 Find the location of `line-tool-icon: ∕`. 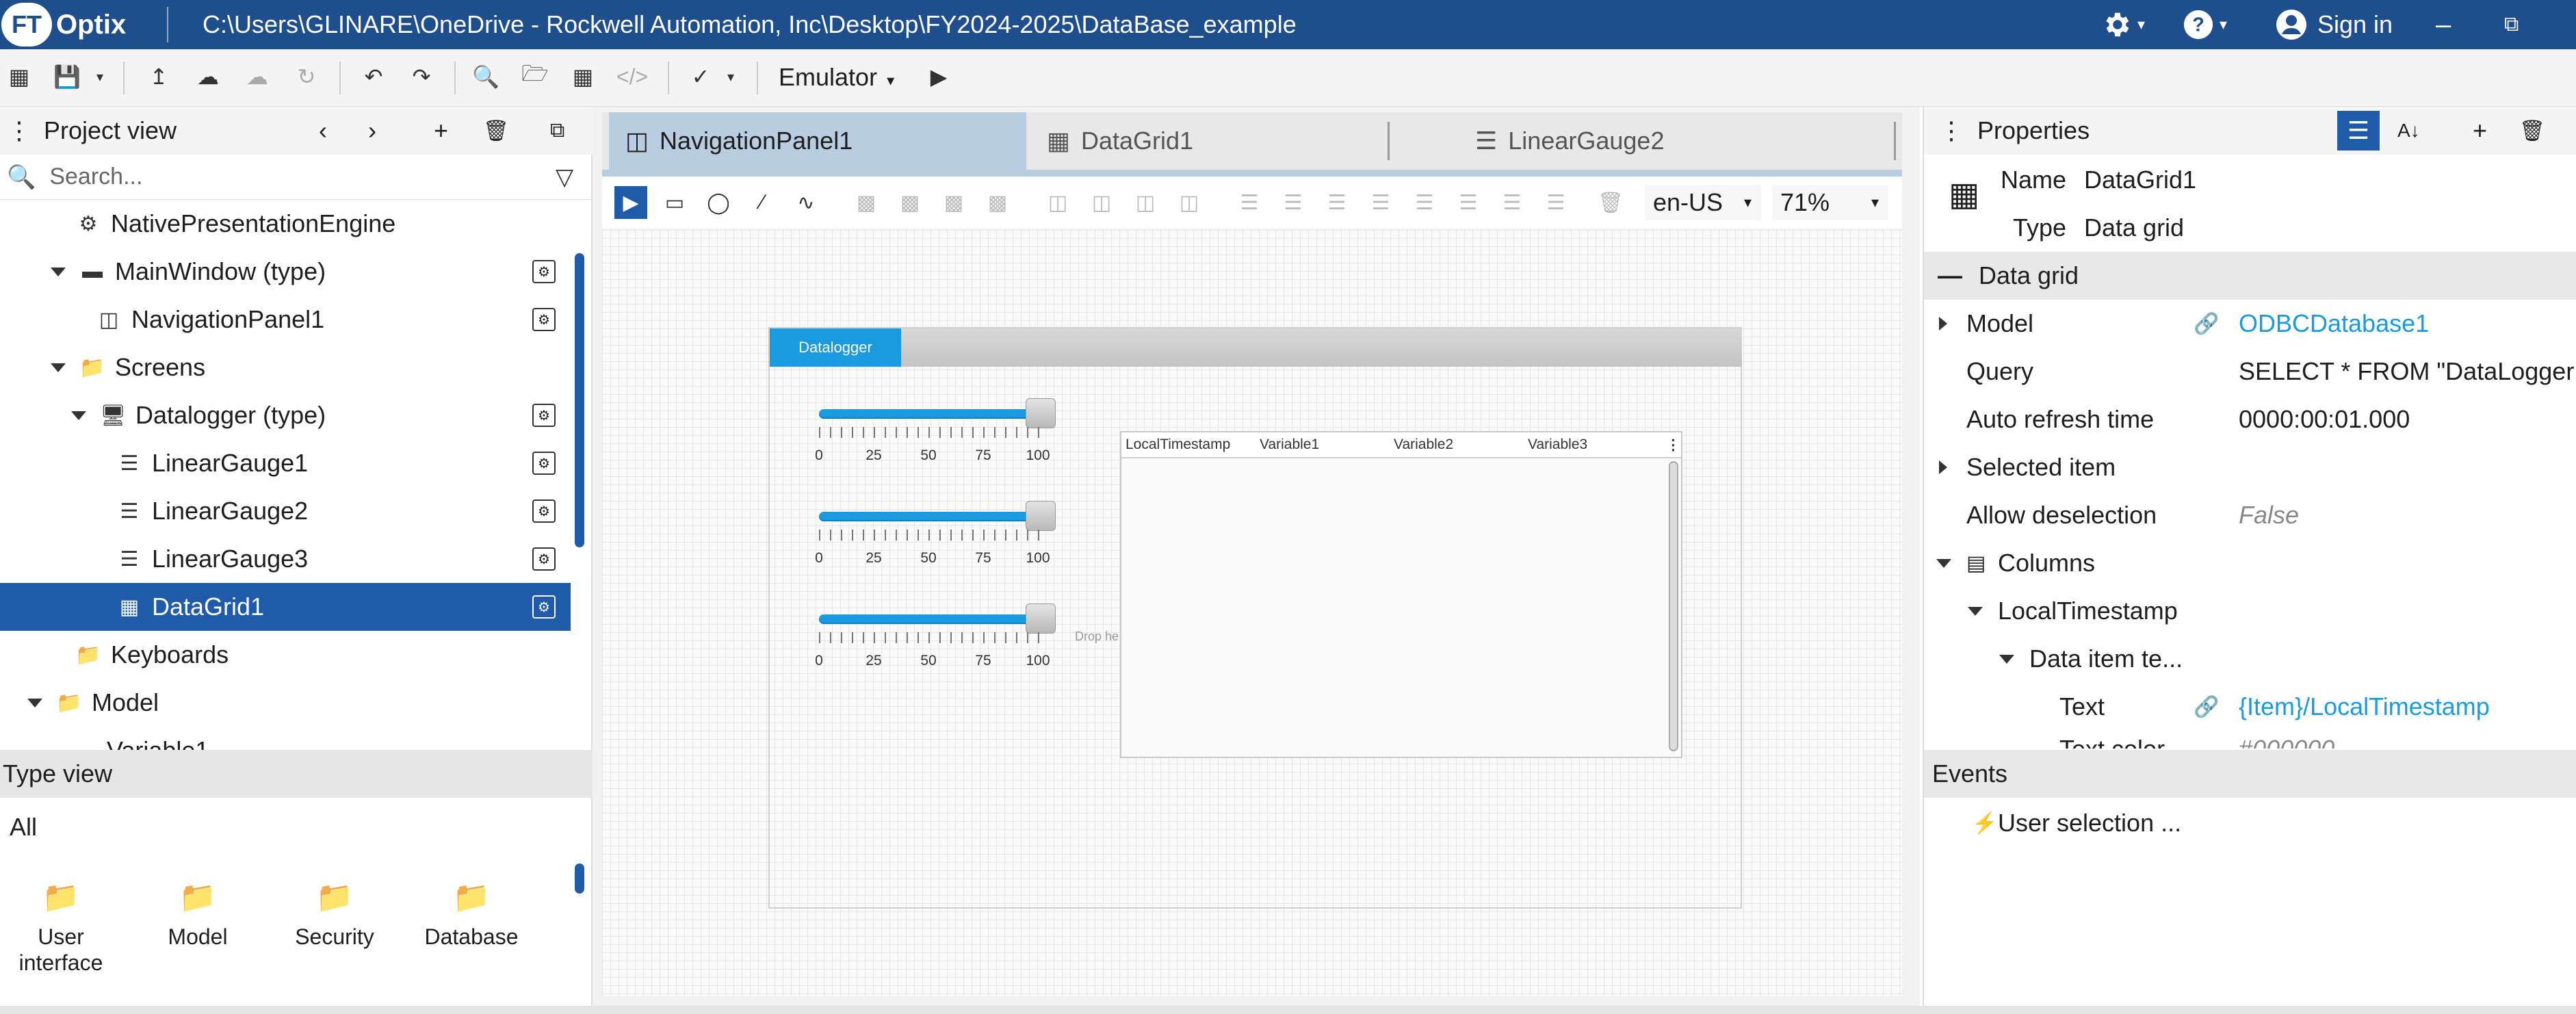

line-tool-icon: ∕ is located at coordinates (762, 202).